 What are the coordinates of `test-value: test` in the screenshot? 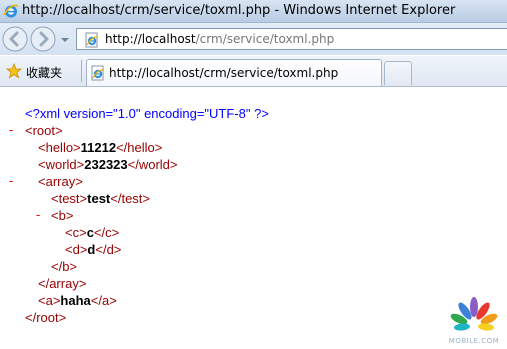 It's located at (99, 198).